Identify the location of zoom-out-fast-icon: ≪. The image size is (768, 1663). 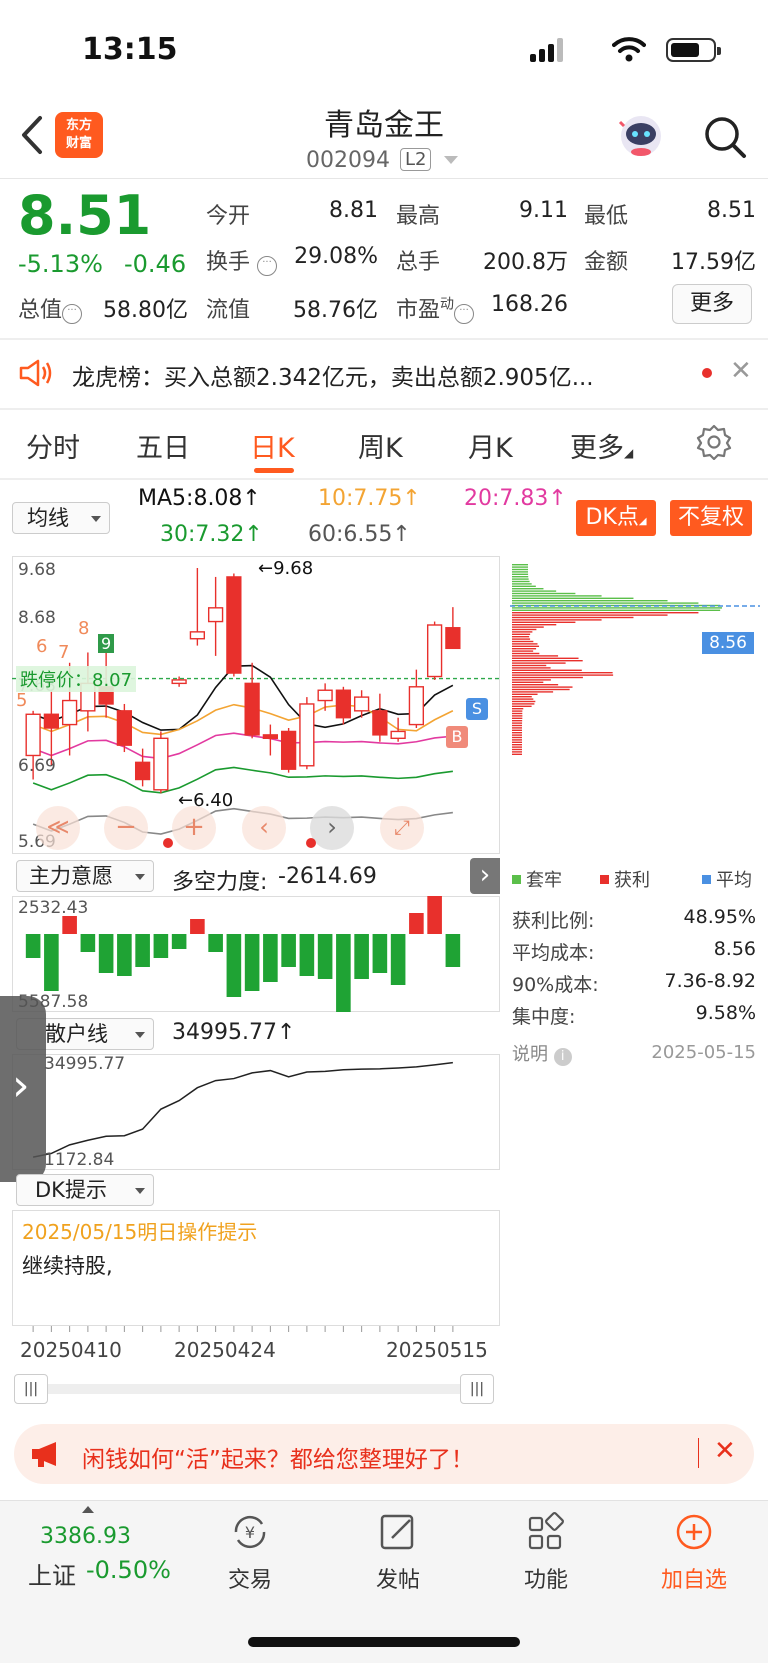
(58, 828).